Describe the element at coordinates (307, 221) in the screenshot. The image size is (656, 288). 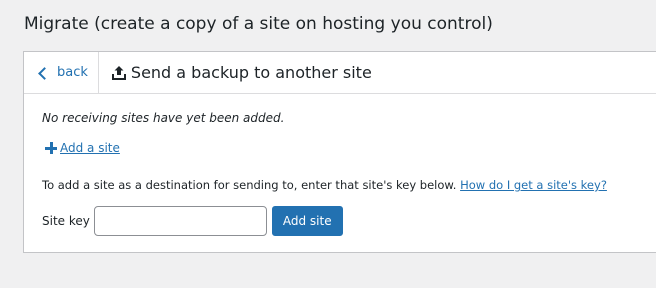
I see `add-site-button: Add site` at that location.